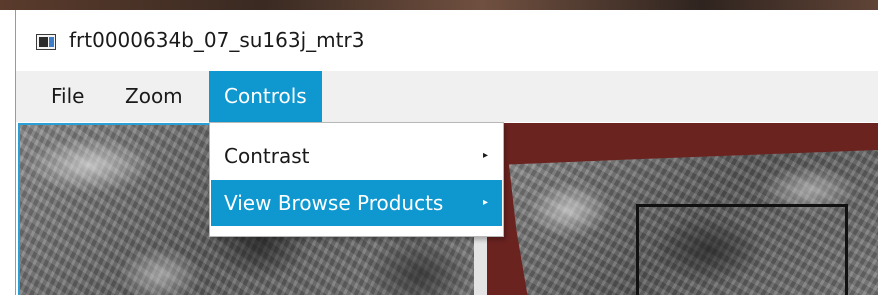 Image resolution: width=878 pixels, height=295 pixels. I want to click on viewport-indicator-box, so click(742, 249).